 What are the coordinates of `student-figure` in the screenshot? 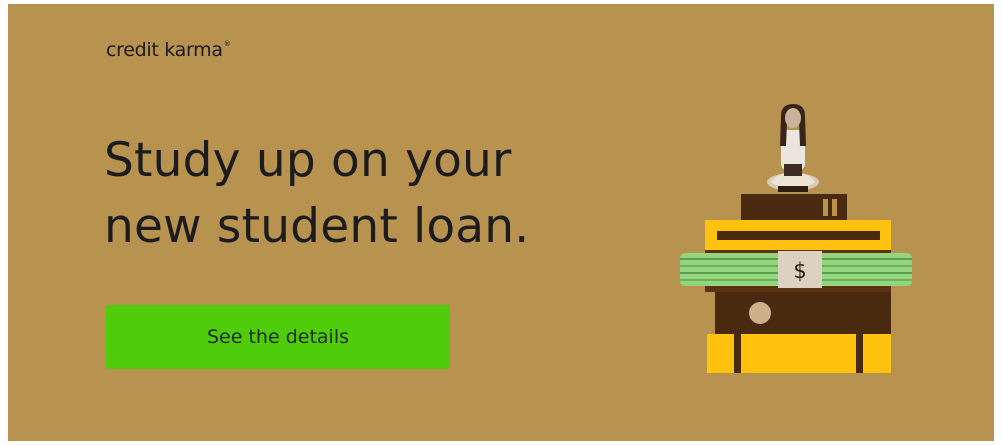 It's located at (793, 148).